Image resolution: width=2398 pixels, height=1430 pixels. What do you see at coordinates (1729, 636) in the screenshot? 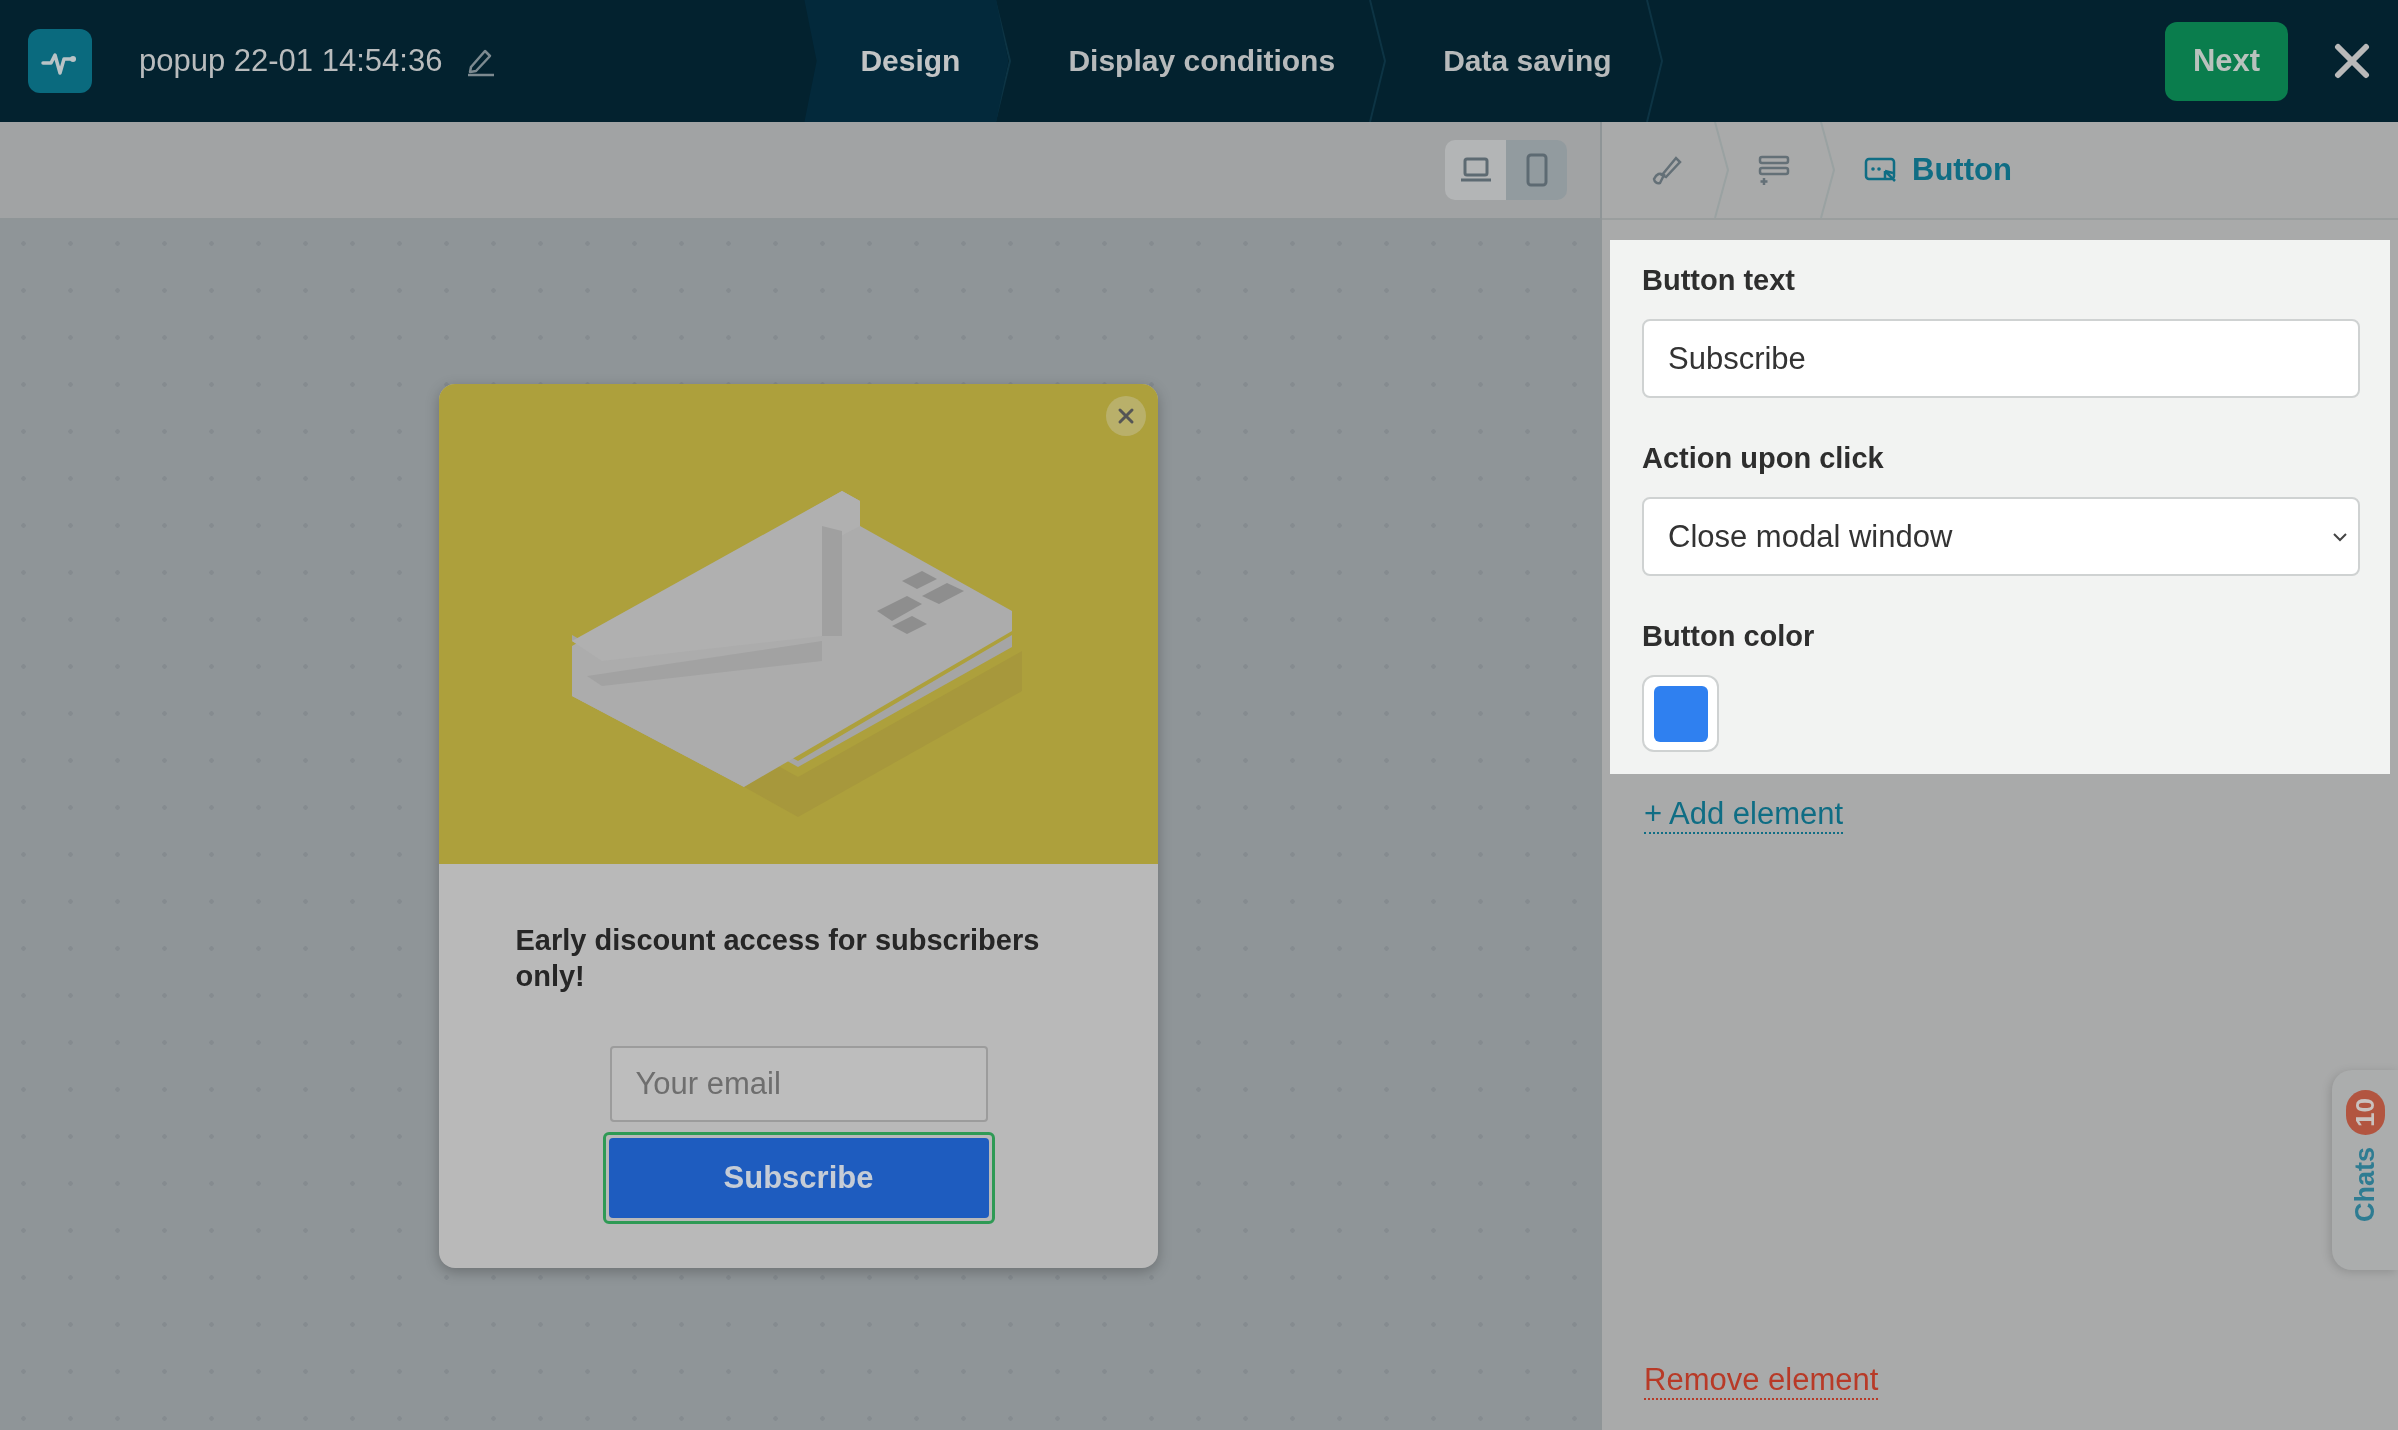
I see `field-label: Button color` at bounding box center [1729, 636].